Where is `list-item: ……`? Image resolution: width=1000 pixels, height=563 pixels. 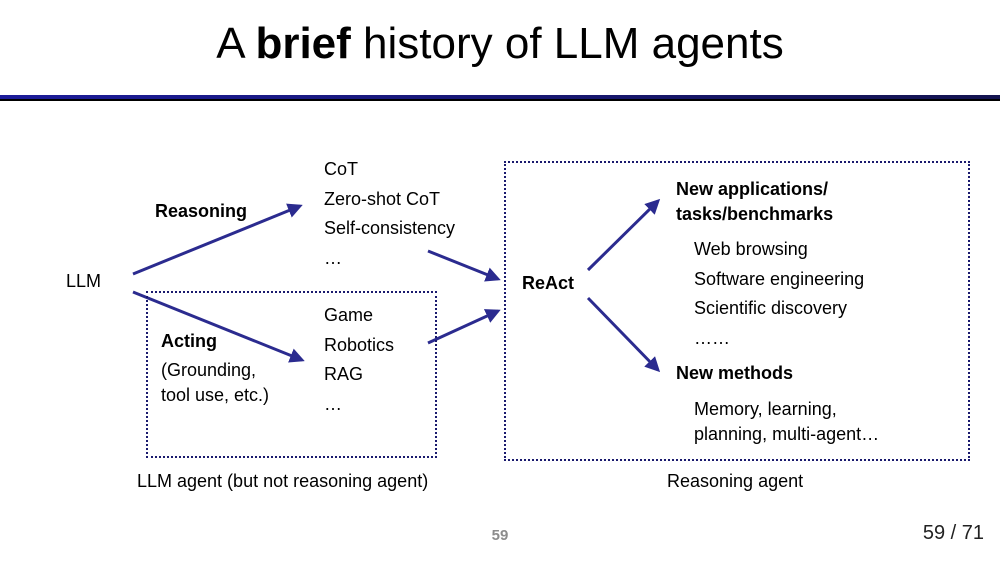 list-item: …… is located at coordinates (712, 337).